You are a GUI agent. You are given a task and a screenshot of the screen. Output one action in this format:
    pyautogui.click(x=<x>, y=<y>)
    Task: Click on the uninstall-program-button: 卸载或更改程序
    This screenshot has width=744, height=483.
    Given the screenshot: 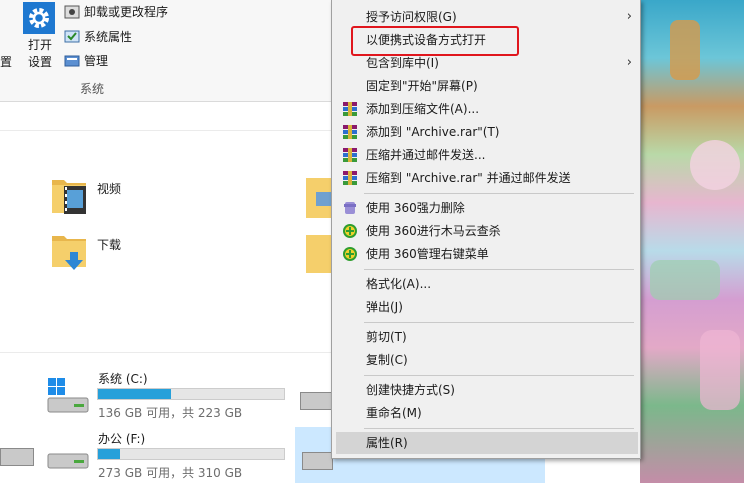 What is the action you would take?
    pyautogui.click(x=116, y=12)
    